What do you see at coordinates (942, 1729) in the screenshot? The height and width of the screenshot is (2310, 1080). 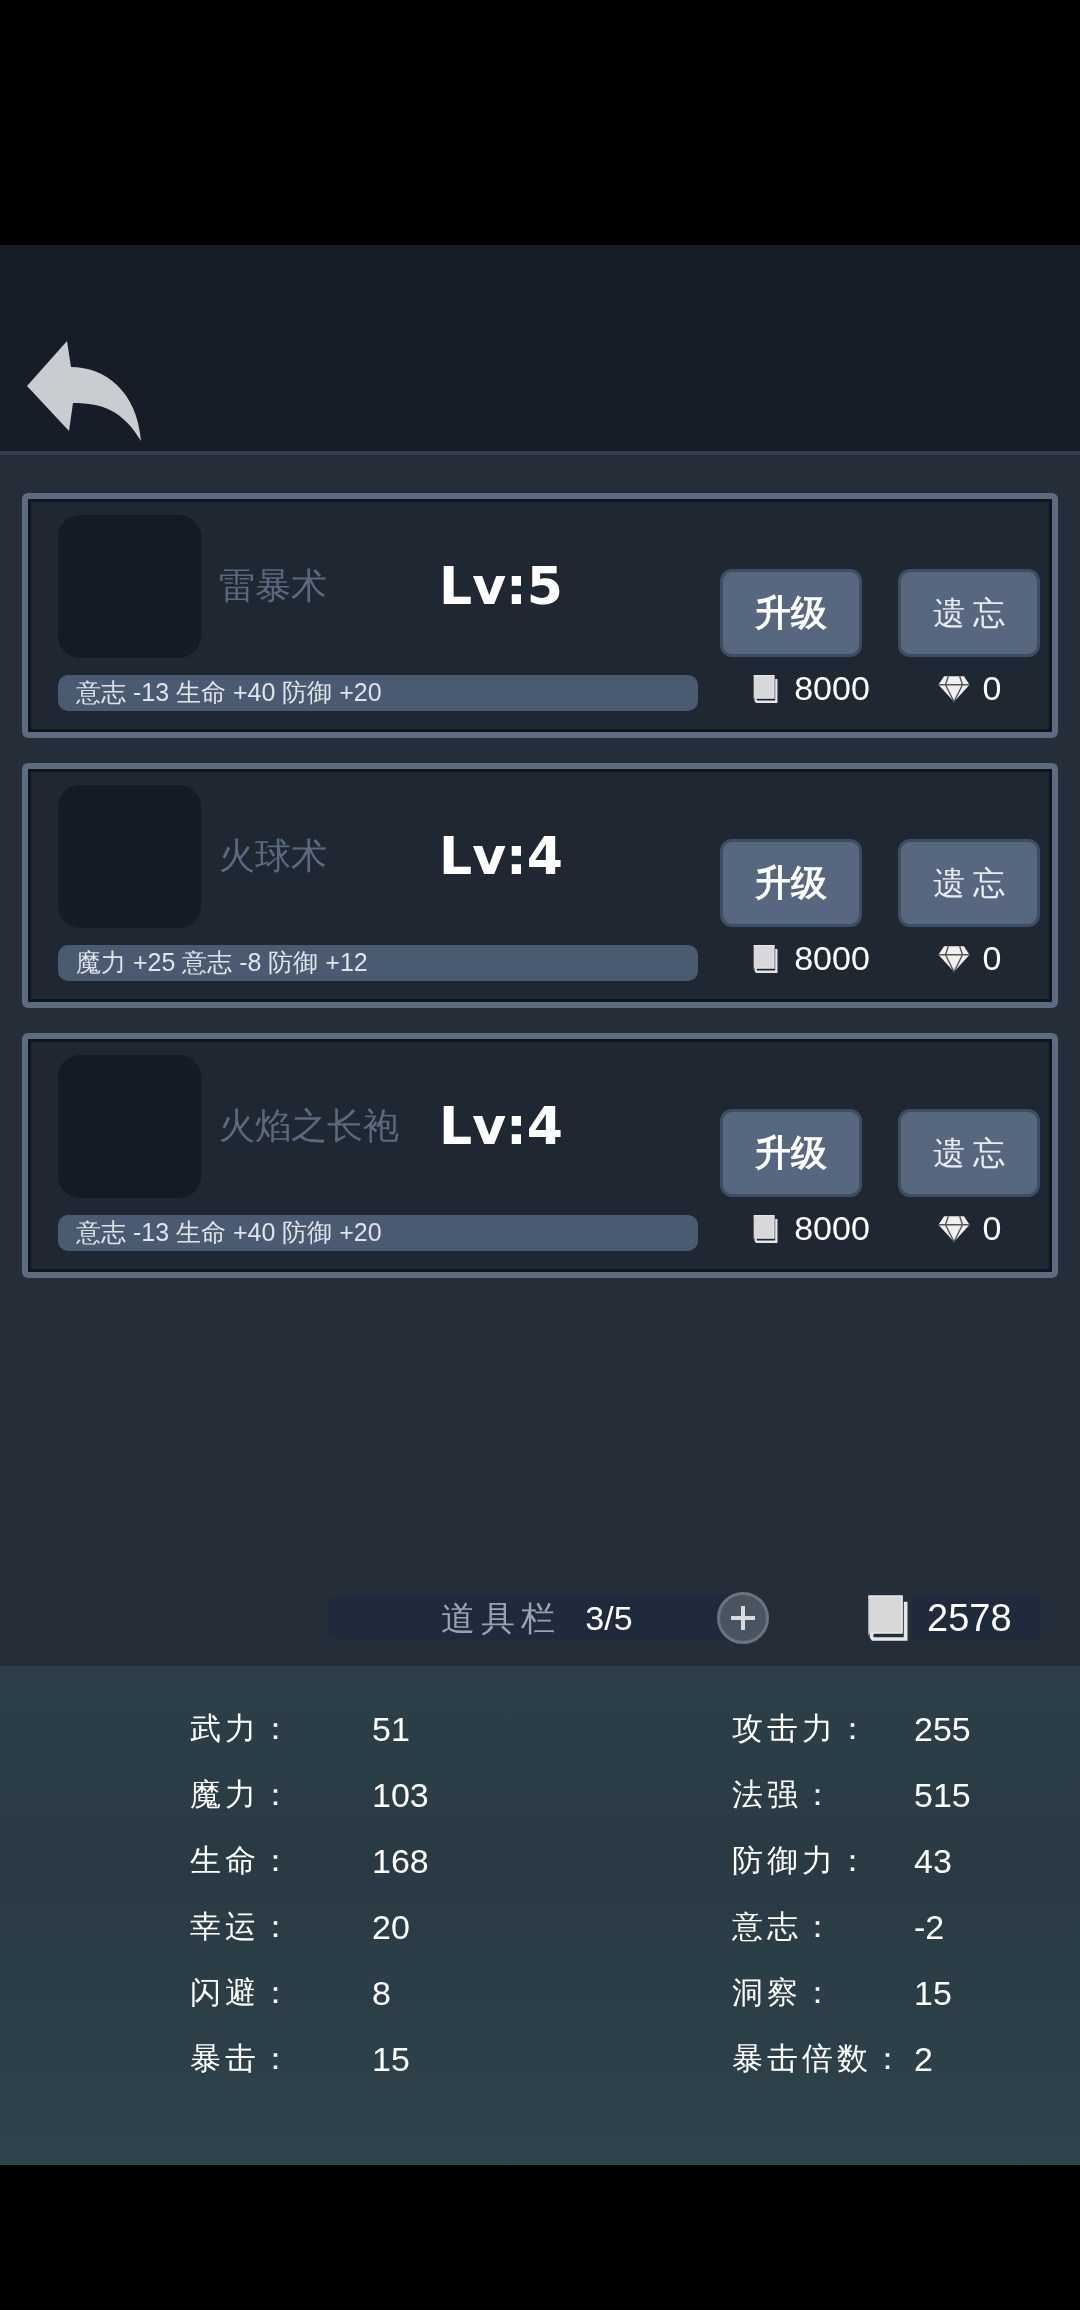 I see `stat-value: 255` at bounding box center [942, 1729].